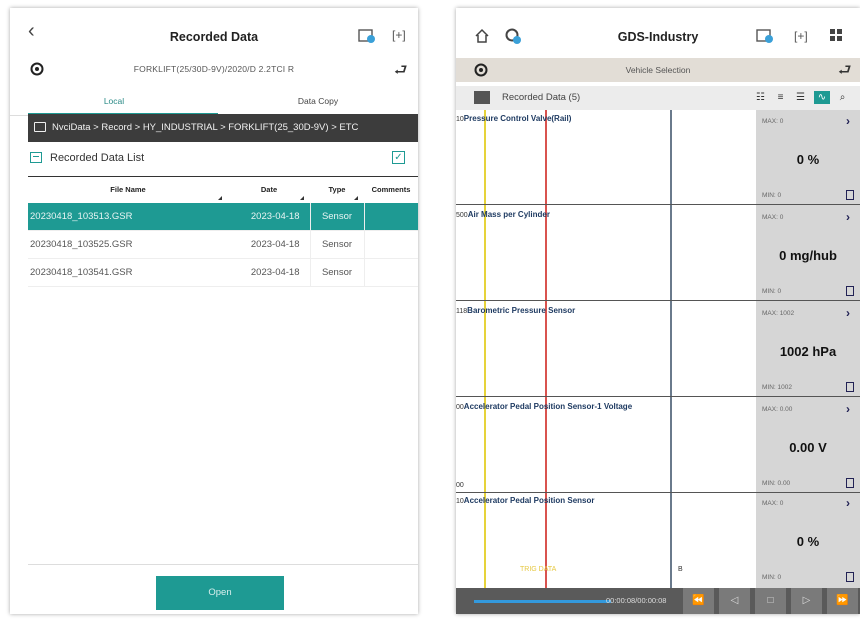  I want to click on stop-icon: □, so click(770, 601).